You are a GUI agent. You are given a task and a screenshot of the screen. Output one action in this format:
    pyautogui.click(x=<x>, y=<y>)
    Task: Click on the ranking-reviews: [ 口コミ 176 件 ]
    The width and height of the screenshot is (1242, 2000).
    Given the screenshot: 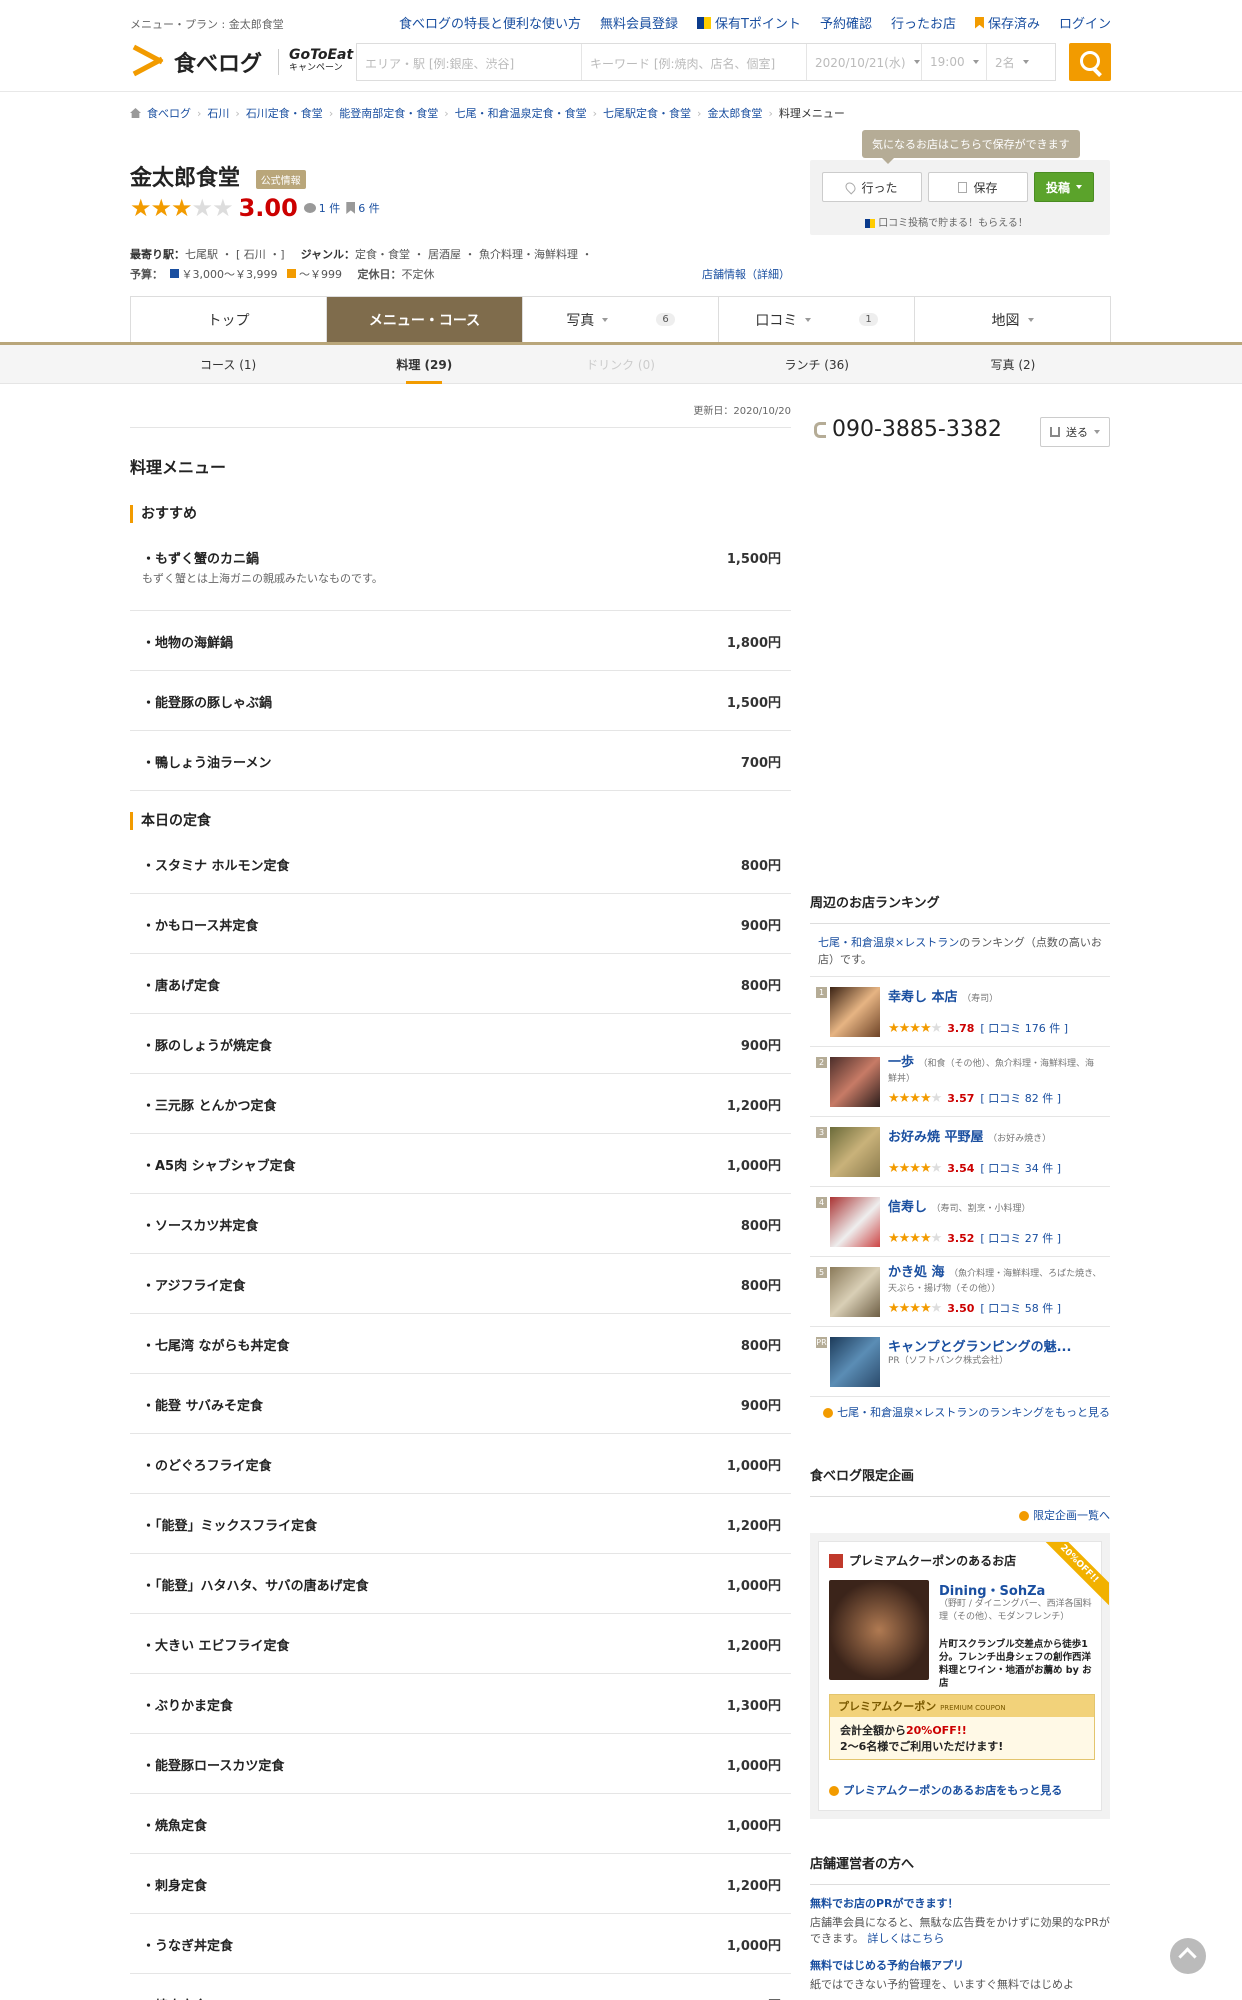 What is the action you would take?
    pyautogui.click(x=1024, y=1028)
    